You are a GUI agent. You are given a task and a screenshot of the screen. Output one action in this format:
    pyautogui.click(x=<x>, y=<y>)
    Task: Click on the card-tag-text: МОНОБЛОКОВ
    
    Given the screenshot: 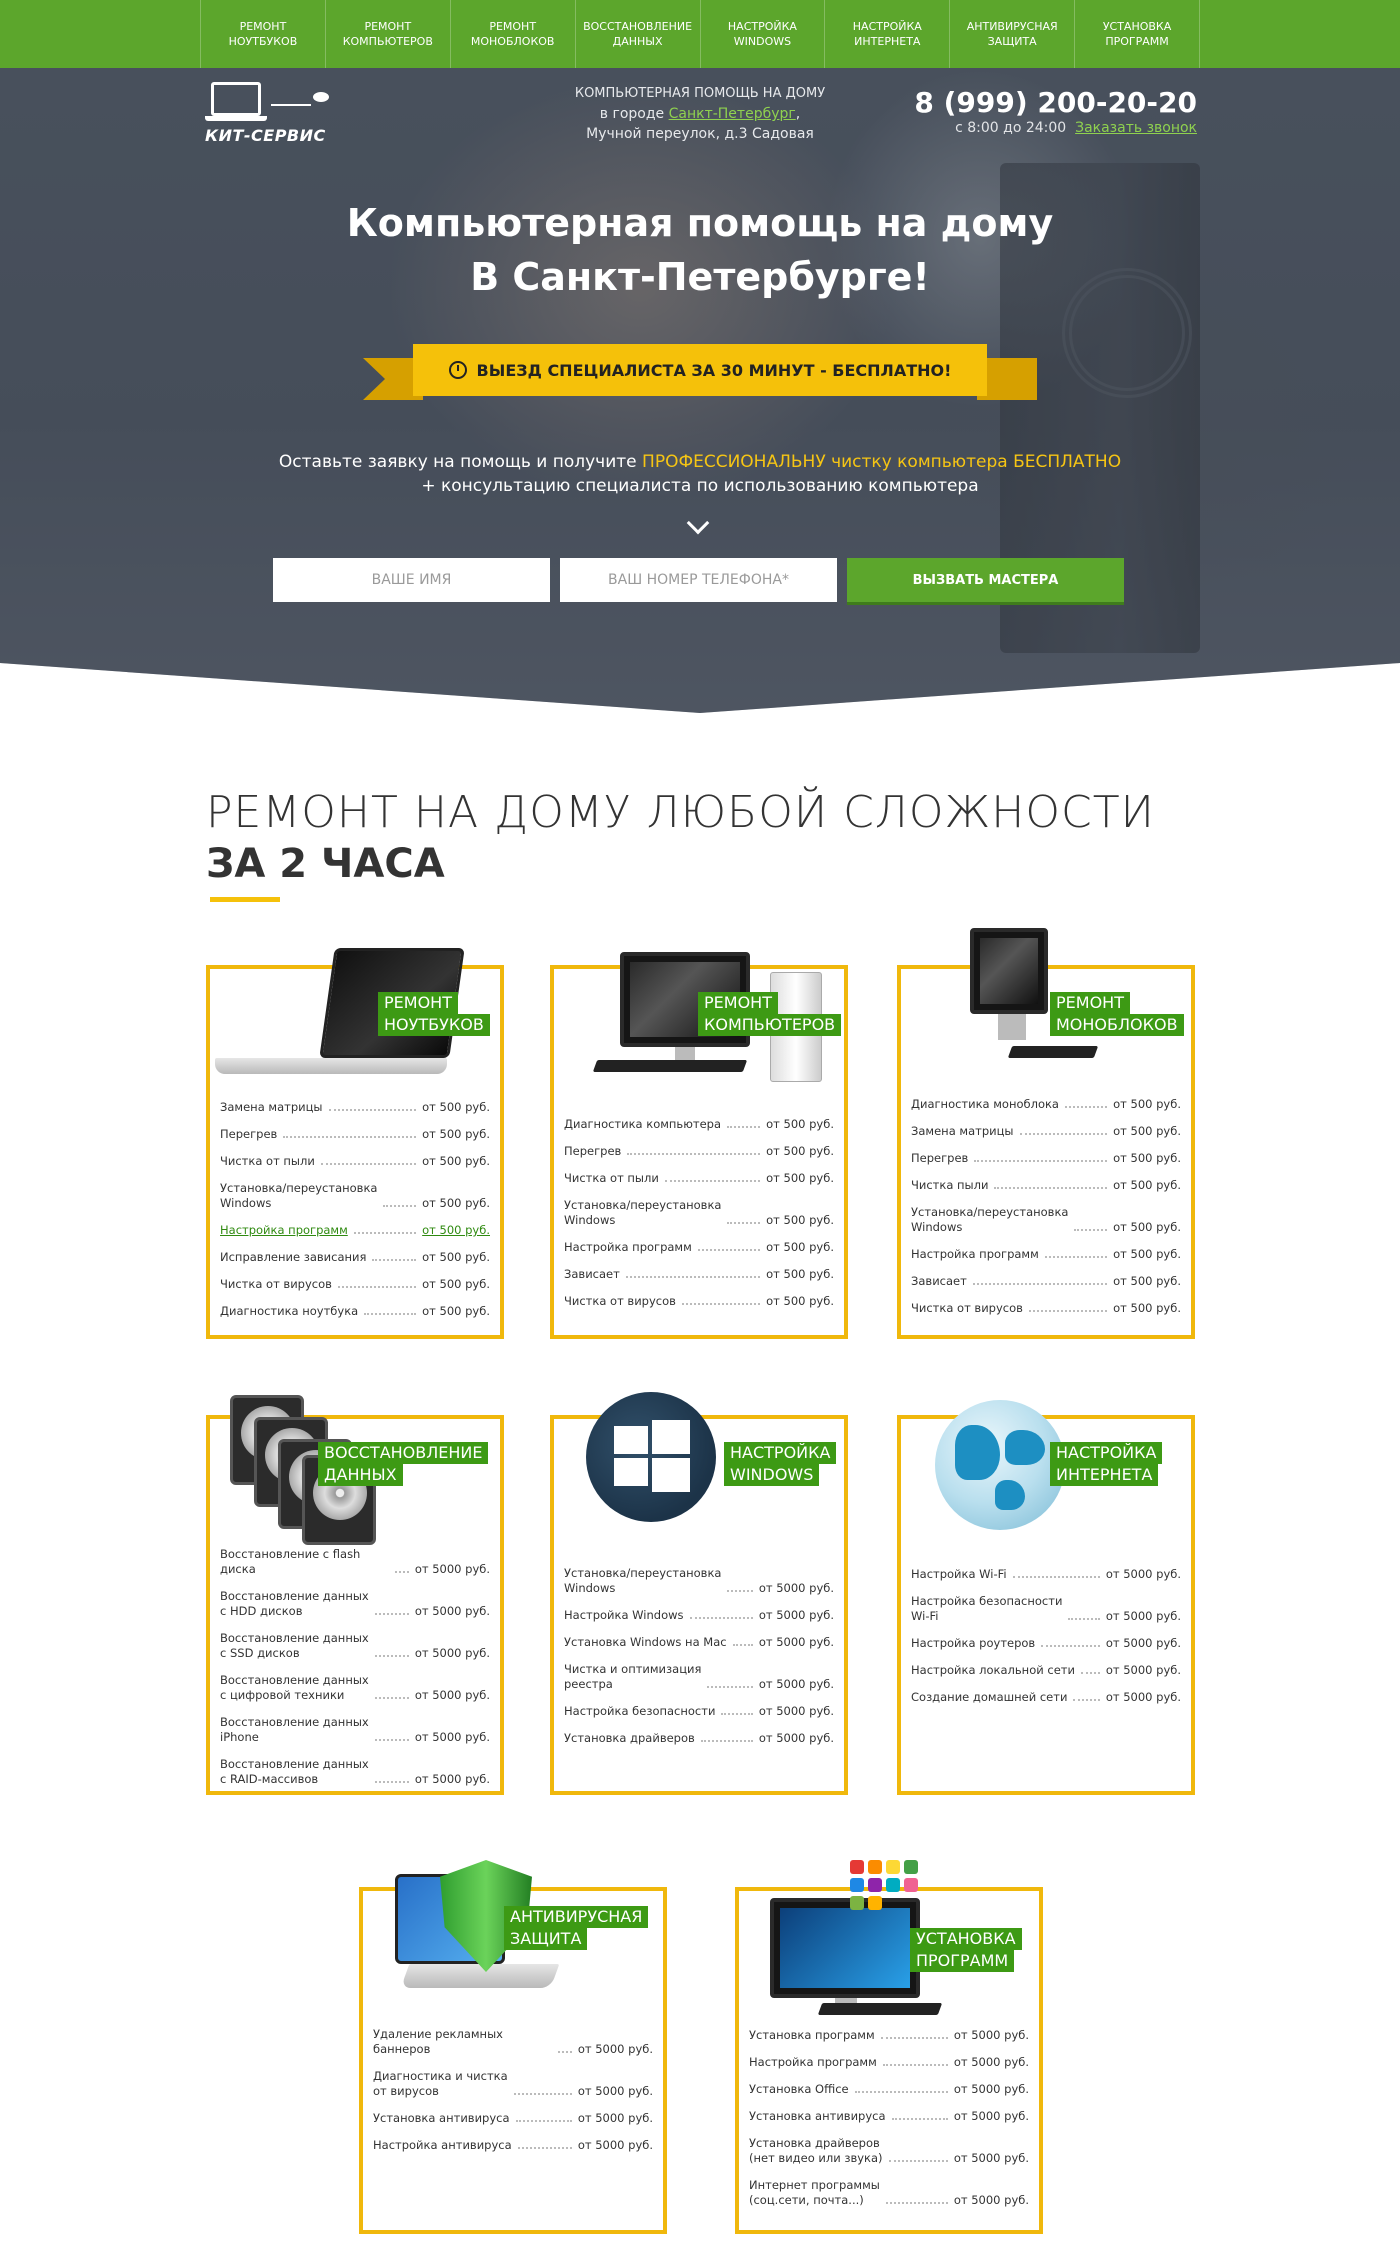 What is the action you would take?
    pyautogui.click(x=1117, y=1025)
    